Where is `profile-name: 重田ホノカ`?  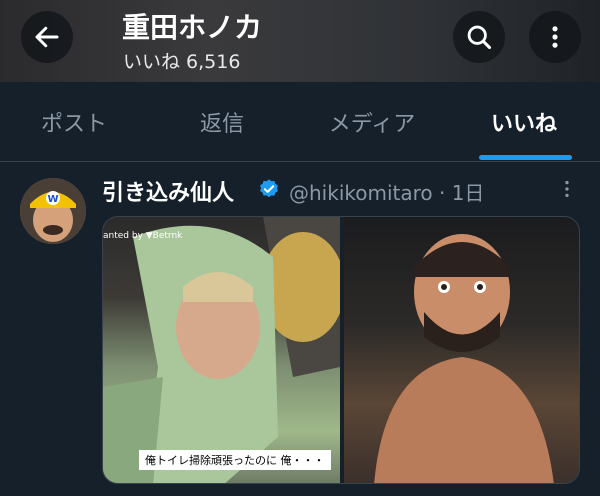 profile-name: 重田ホノカ is located at coordinates (192, 27).